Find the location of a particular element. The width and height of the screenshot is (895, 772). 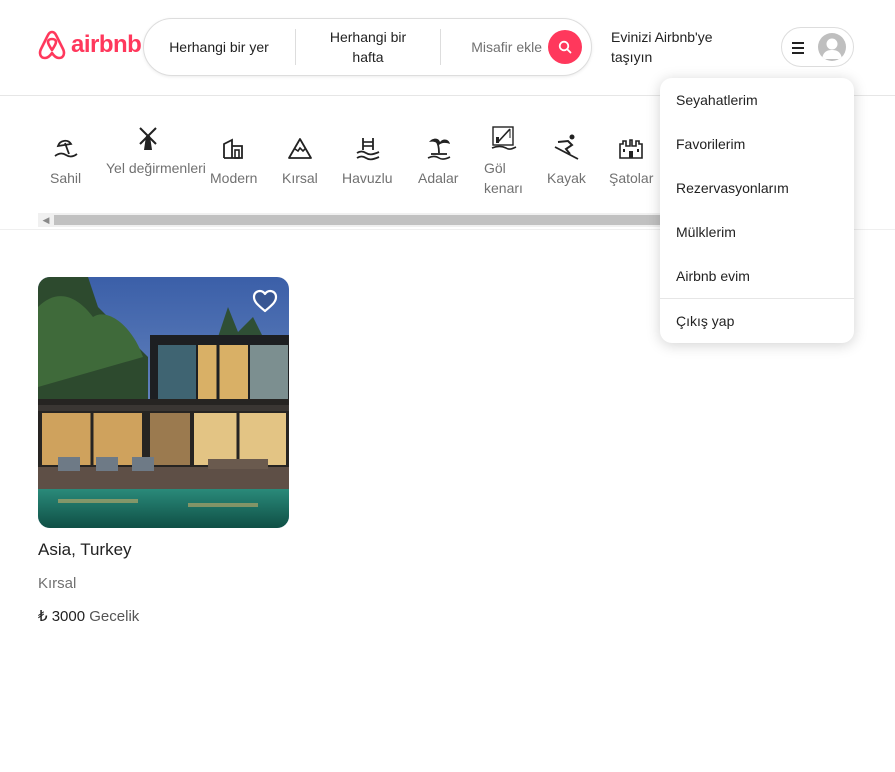

category-yel-degirmenleri: Yel değirmenleri is located at coordinates (156, 163).